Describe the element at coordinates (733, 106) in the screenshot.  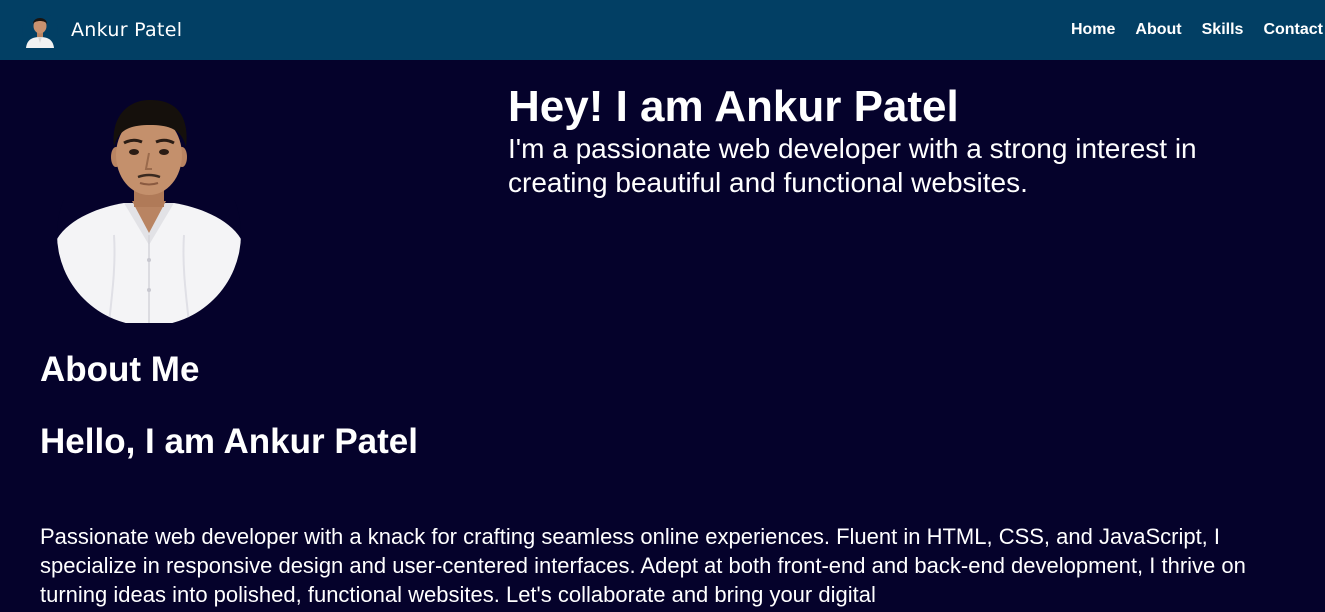
I see `hero-title: Hey! I am Ankur Patel` at that location.